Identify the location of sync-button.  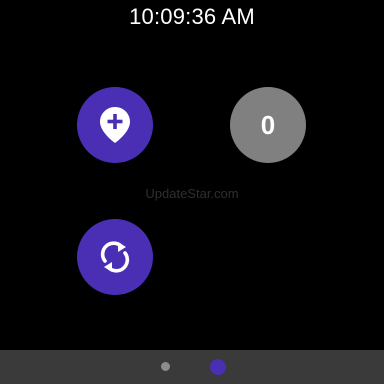
(115, 257).